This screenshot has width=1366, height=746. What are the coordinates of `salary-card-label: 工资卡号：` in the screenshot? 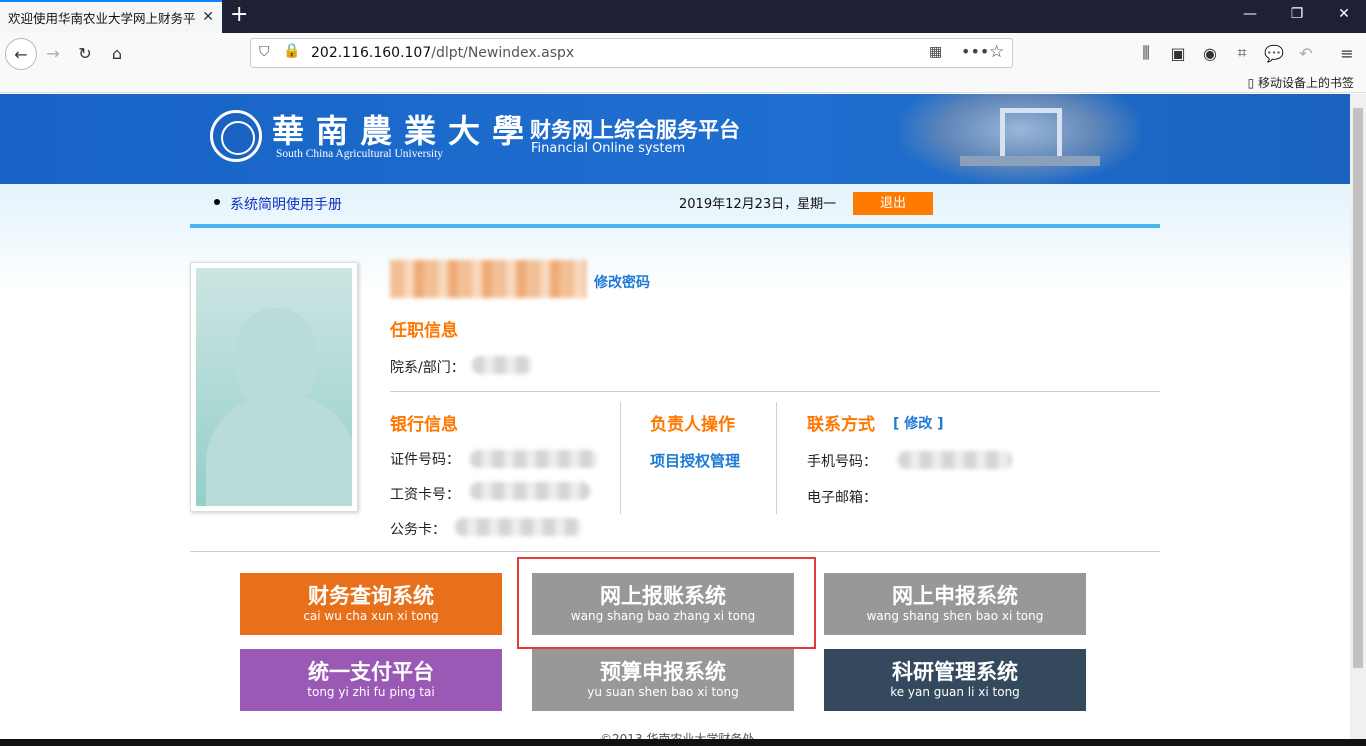 It's located at (425, 495).